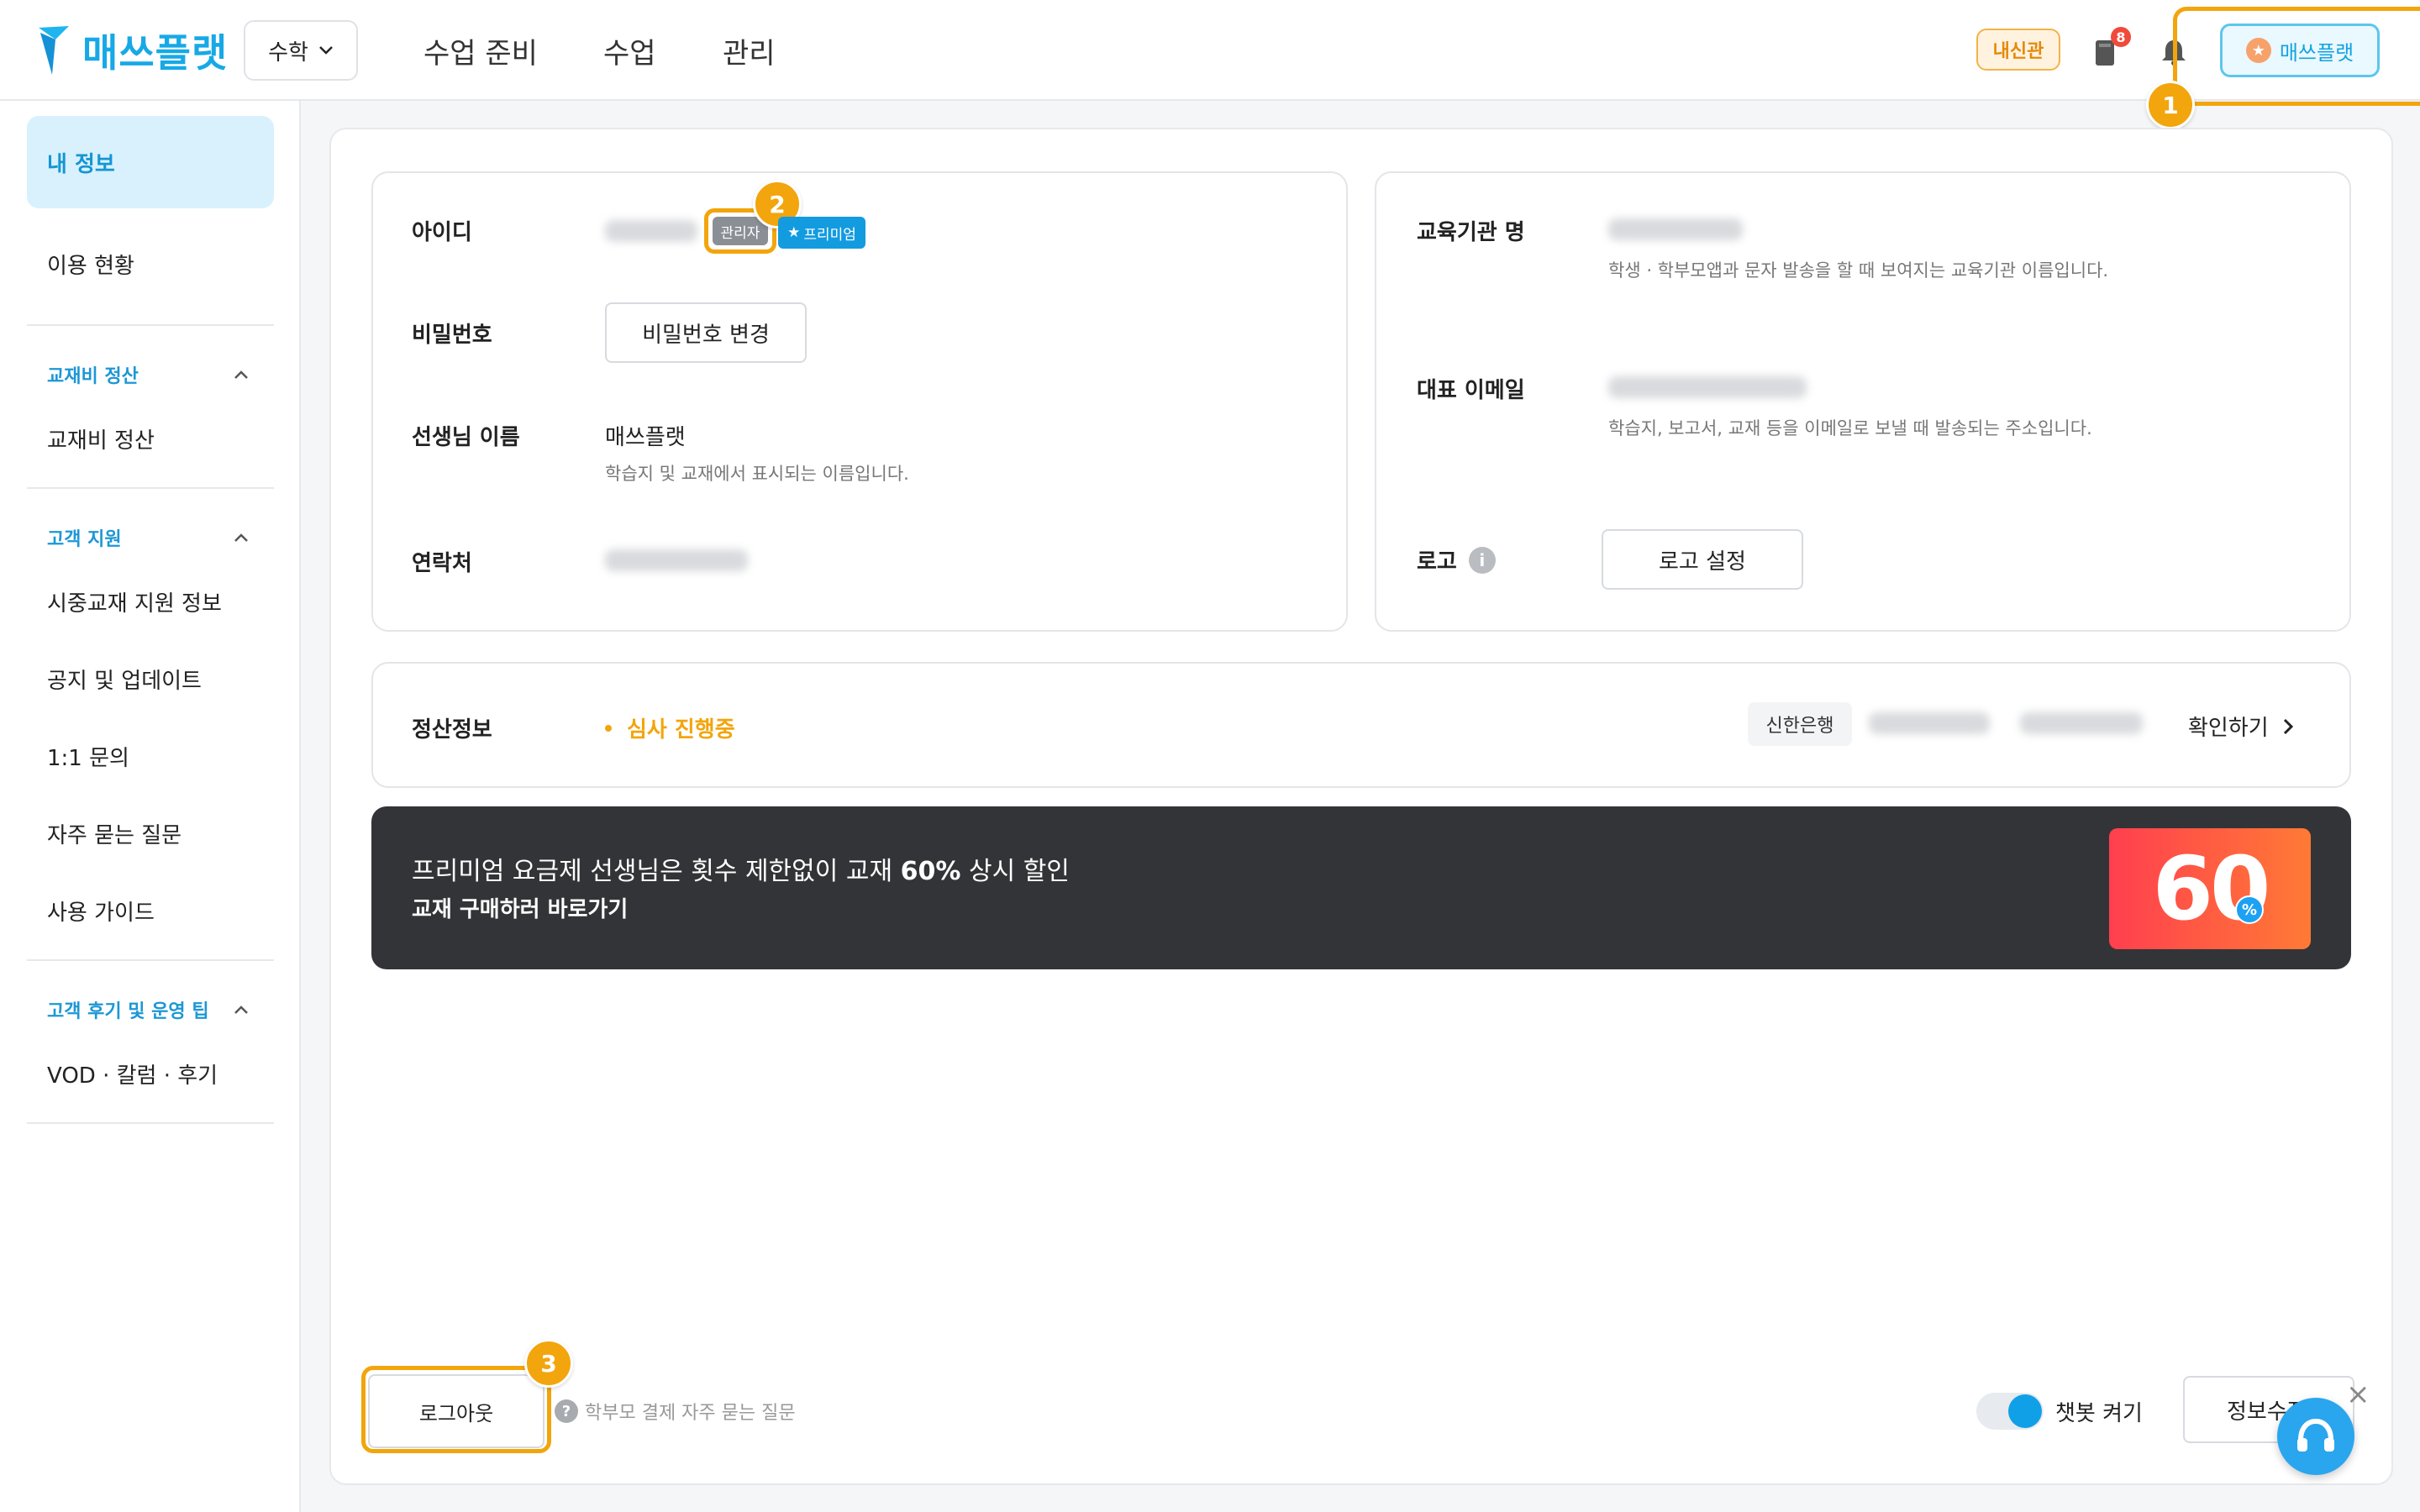 The height and width of the screenshot is (1512, 2420). Describe the element at coordinates (757, 474) in the screenshot. I see `teacher-name-desc: 학습지 및 교재에서 표시되는 이름입니다.` at that location.